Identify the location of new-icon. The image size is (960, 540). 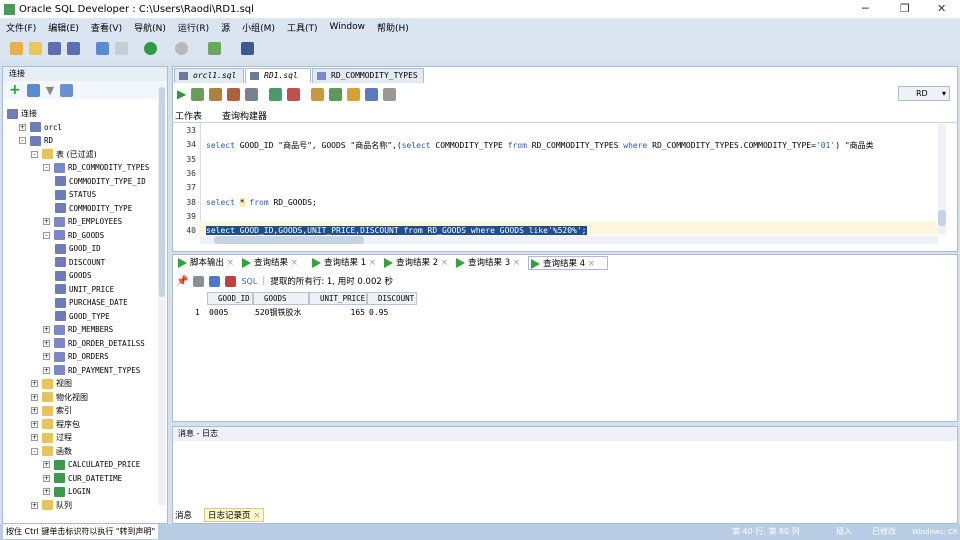
(16, 48).